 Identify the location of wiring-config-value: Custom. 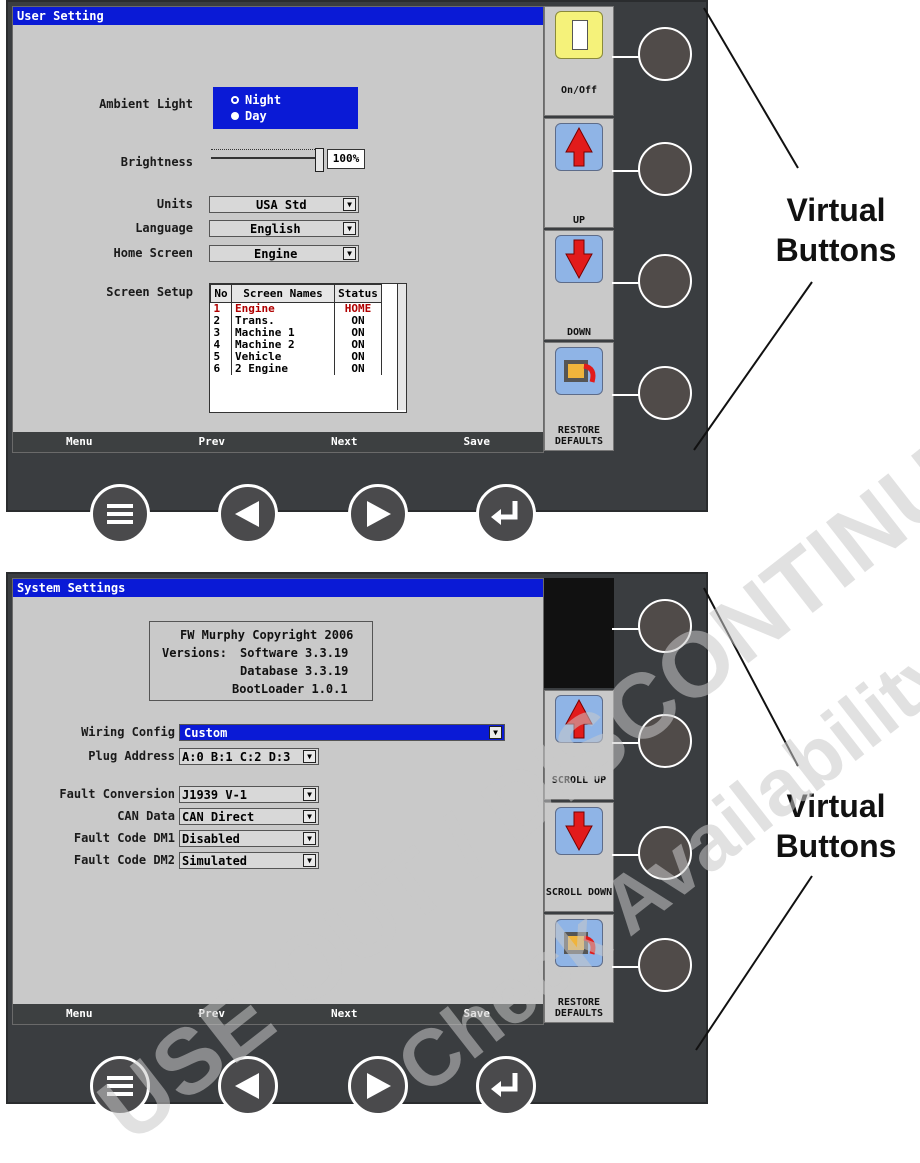
(206, 733).